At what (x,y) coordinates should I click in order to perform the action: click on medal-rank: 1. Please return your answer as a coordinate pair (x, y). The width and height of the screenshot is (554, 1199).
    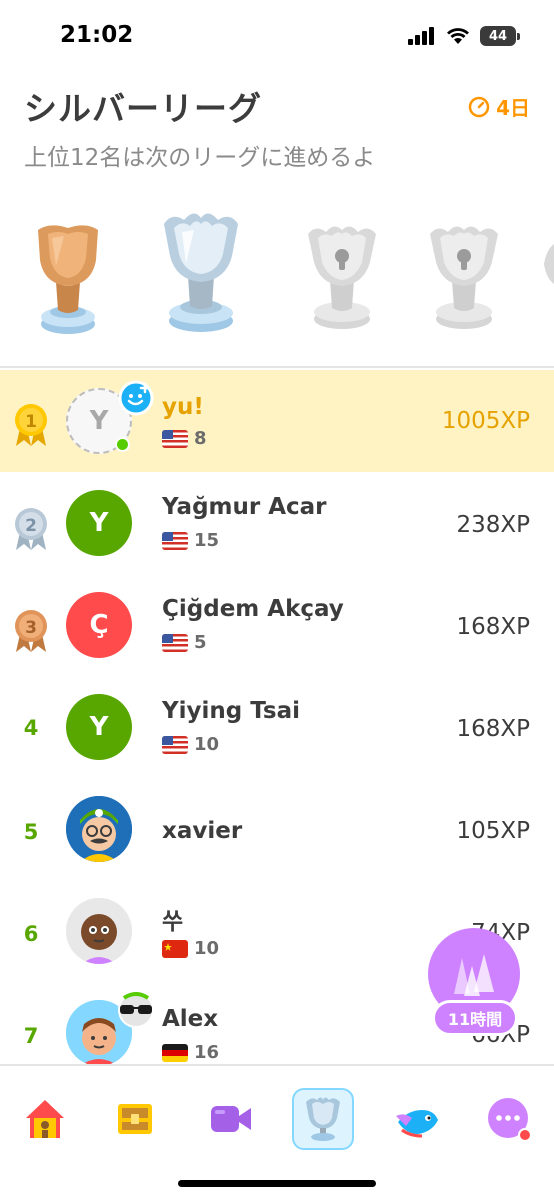
    Looking at the image, I should click on (31, 422).